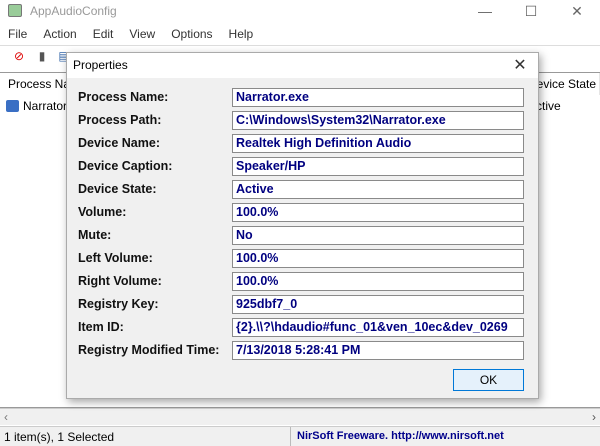 The image size is (600, 446). What do you see at coordinates (300, 34) in the screenshot?
I see `menu-bar: File Action Edit View Options Help` at bounding box center [300, 34].